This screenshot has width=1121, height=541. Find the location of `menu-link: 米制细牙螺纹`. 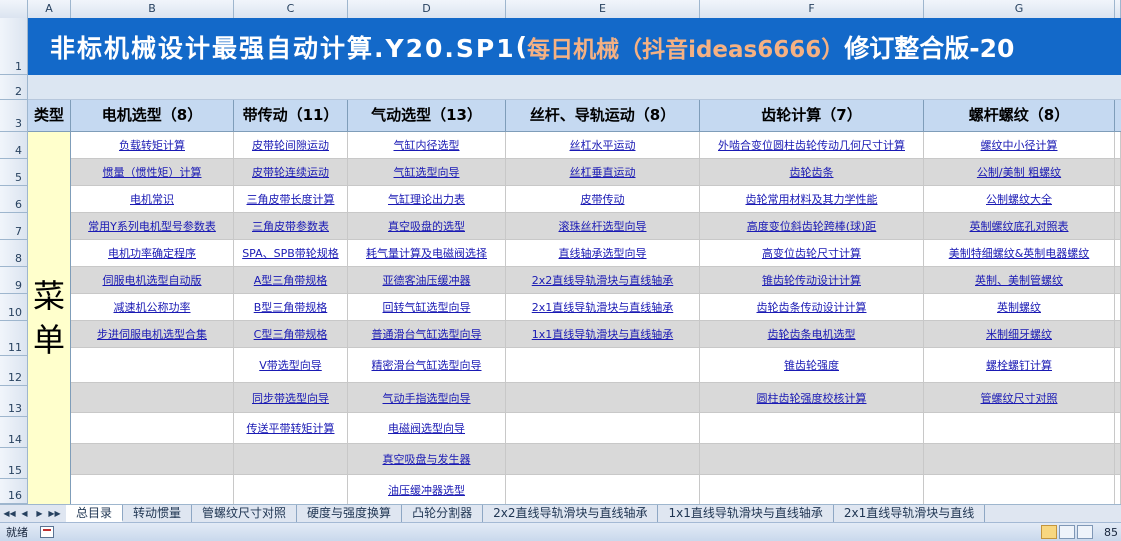

menu-link: 米制细牙螺纹 is located at coordinates (1019, 334).